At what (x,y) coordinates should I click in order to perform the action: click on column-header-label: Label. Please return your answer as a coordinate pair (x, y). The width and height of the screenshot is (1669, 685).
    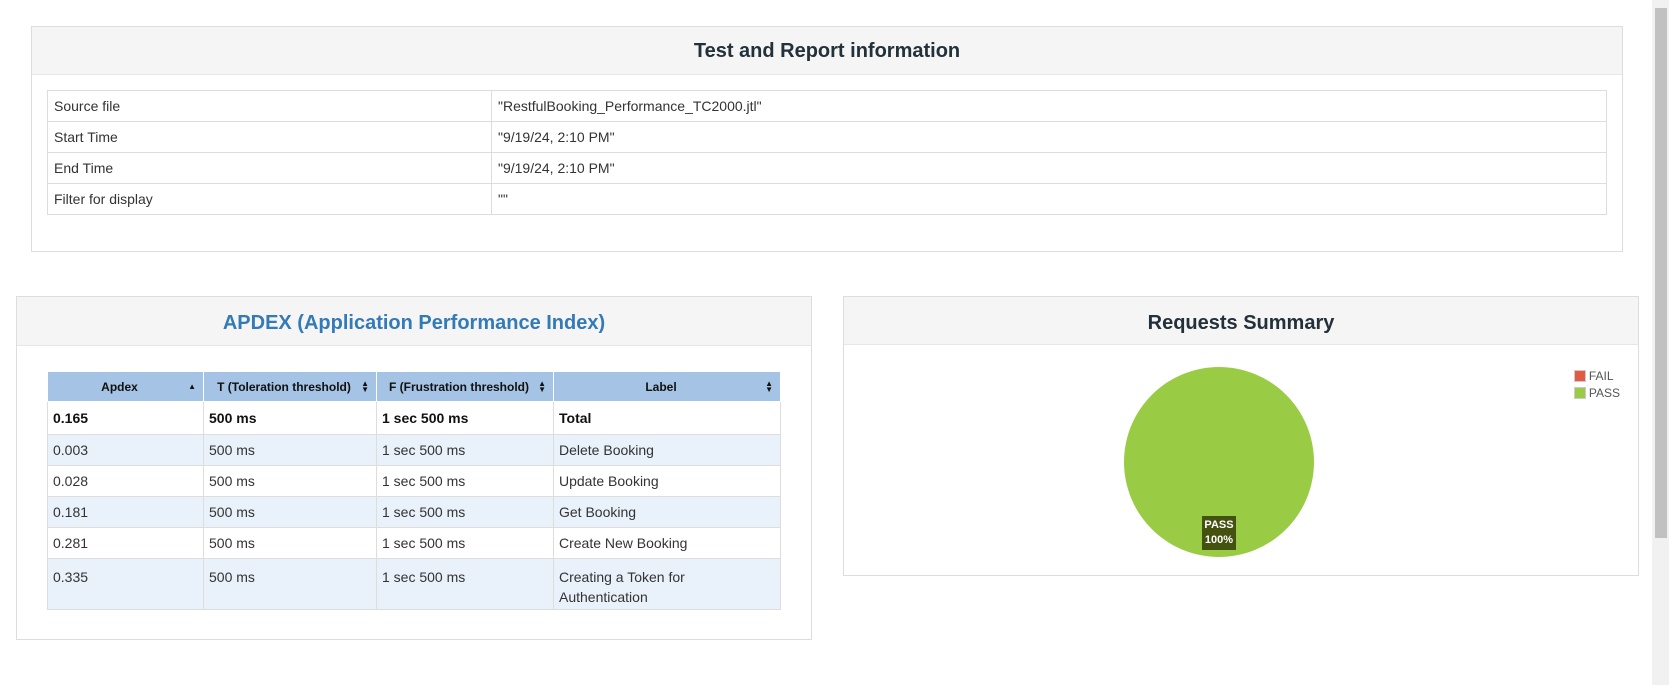
    Looking at the image, I should click on (661, 386).